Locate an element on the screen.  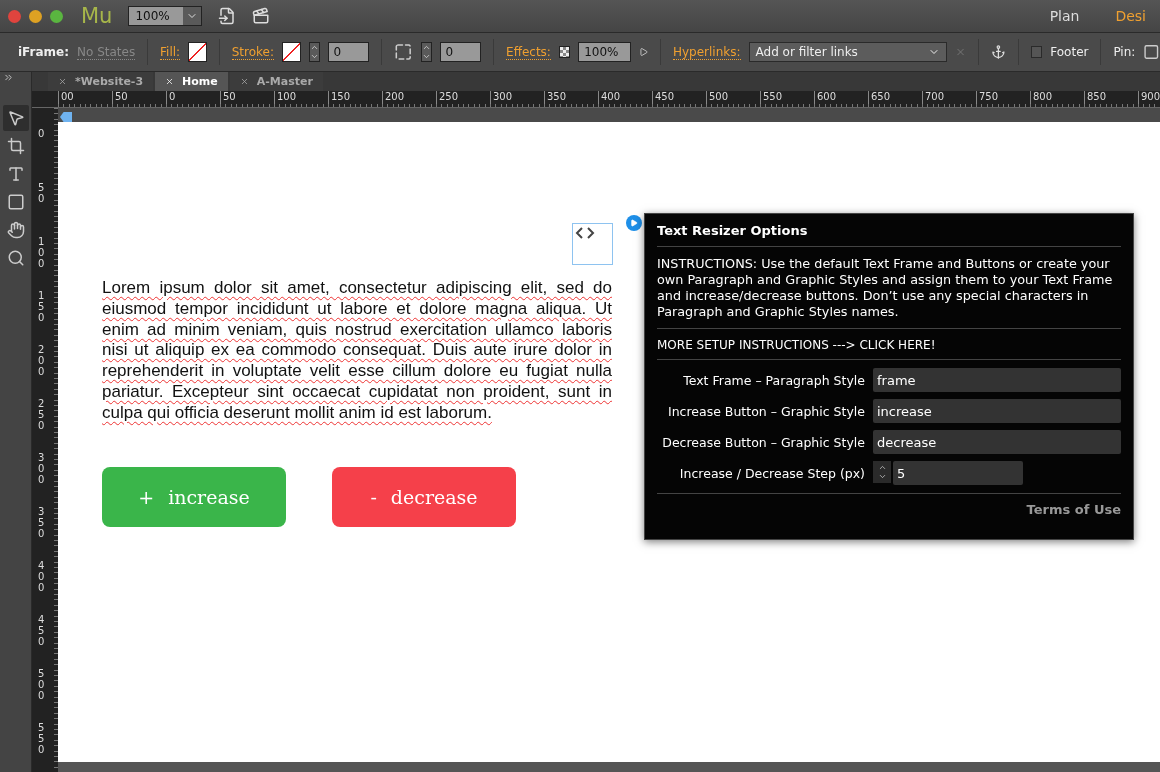
setup-link: MORE SETUP INSTRUCTIONS ---> CLICK HERE! is located at coordinates (889, 344).